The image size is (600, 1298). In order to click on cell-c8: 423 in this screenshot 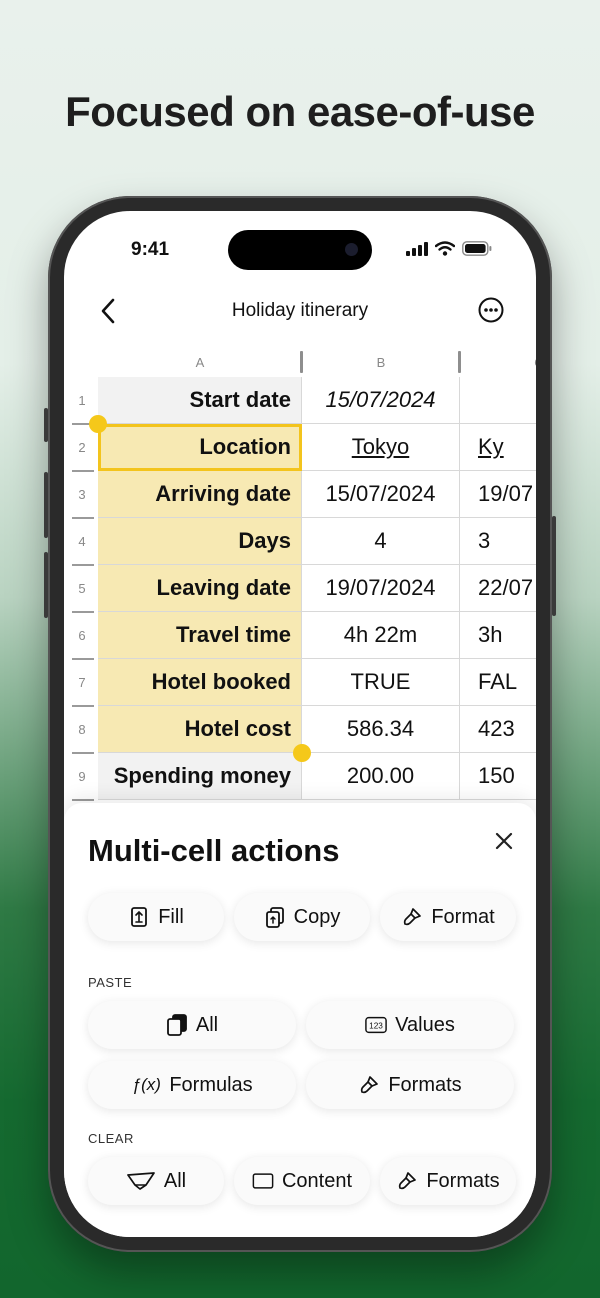, I will do `click(498, 729)`.